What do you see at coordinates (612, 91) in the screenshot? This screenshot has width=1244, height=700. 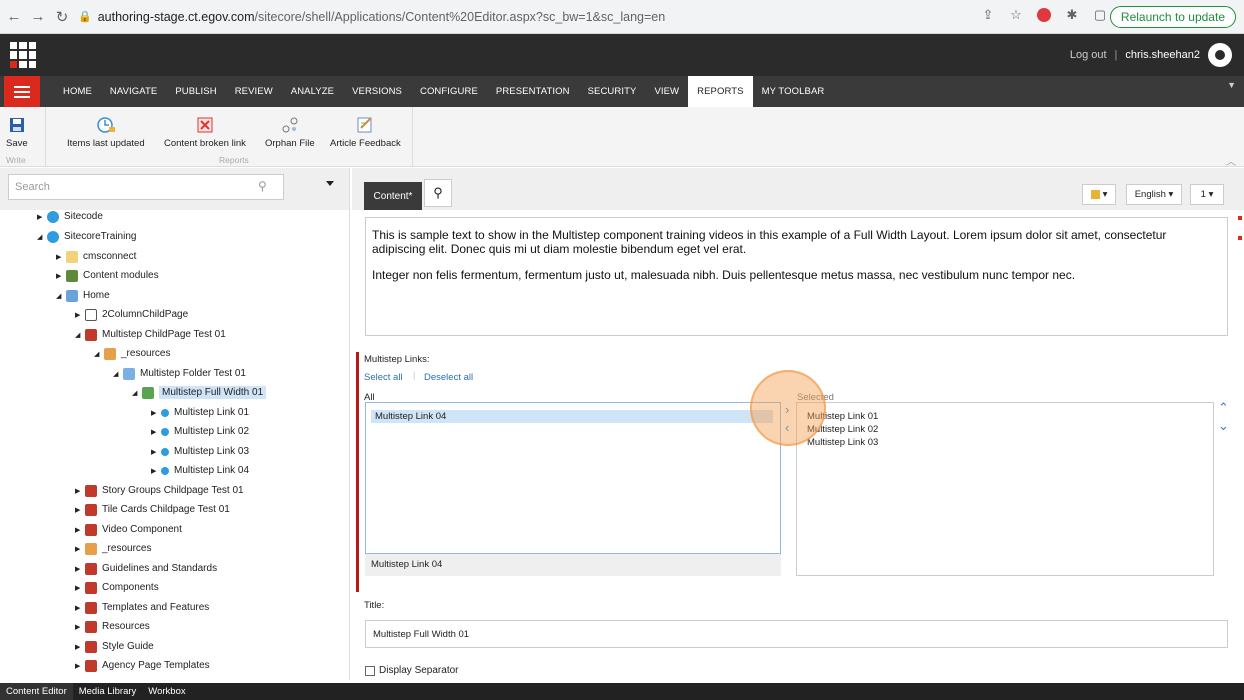 I see `tab-security: SECURITY` at bounding box center [612, 91].